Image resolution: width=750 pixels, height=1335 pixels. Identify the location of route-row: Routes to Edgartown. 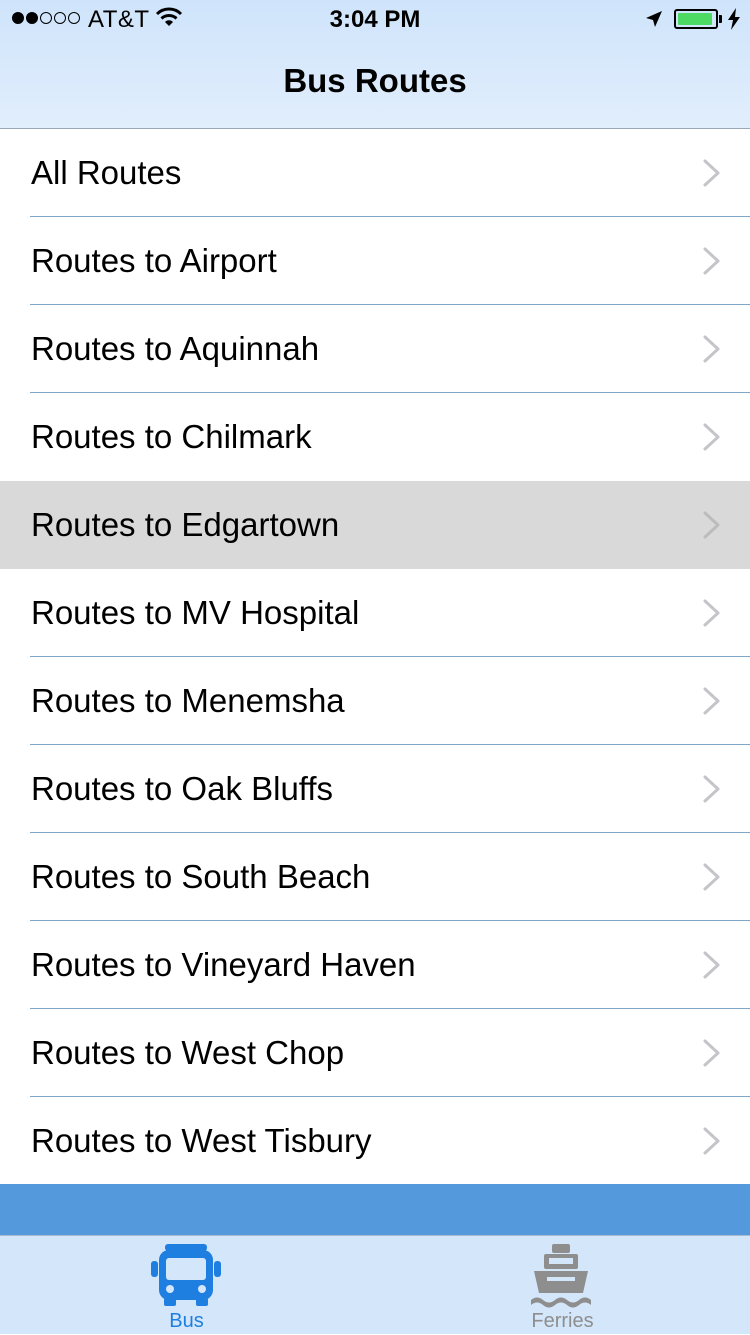
(375, 525).